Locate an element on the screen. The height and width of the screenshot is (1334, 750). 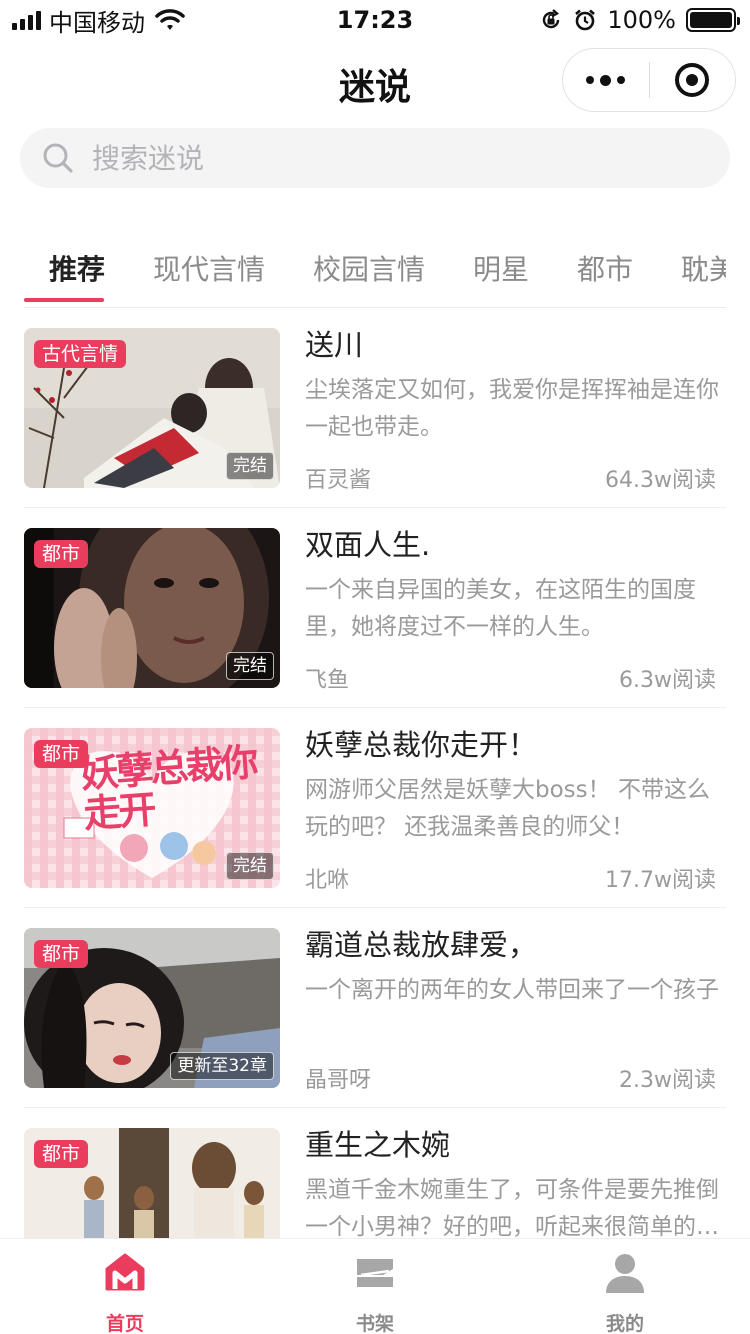
read-count: 17.7w阅读 is located at coordinates (660, 880).